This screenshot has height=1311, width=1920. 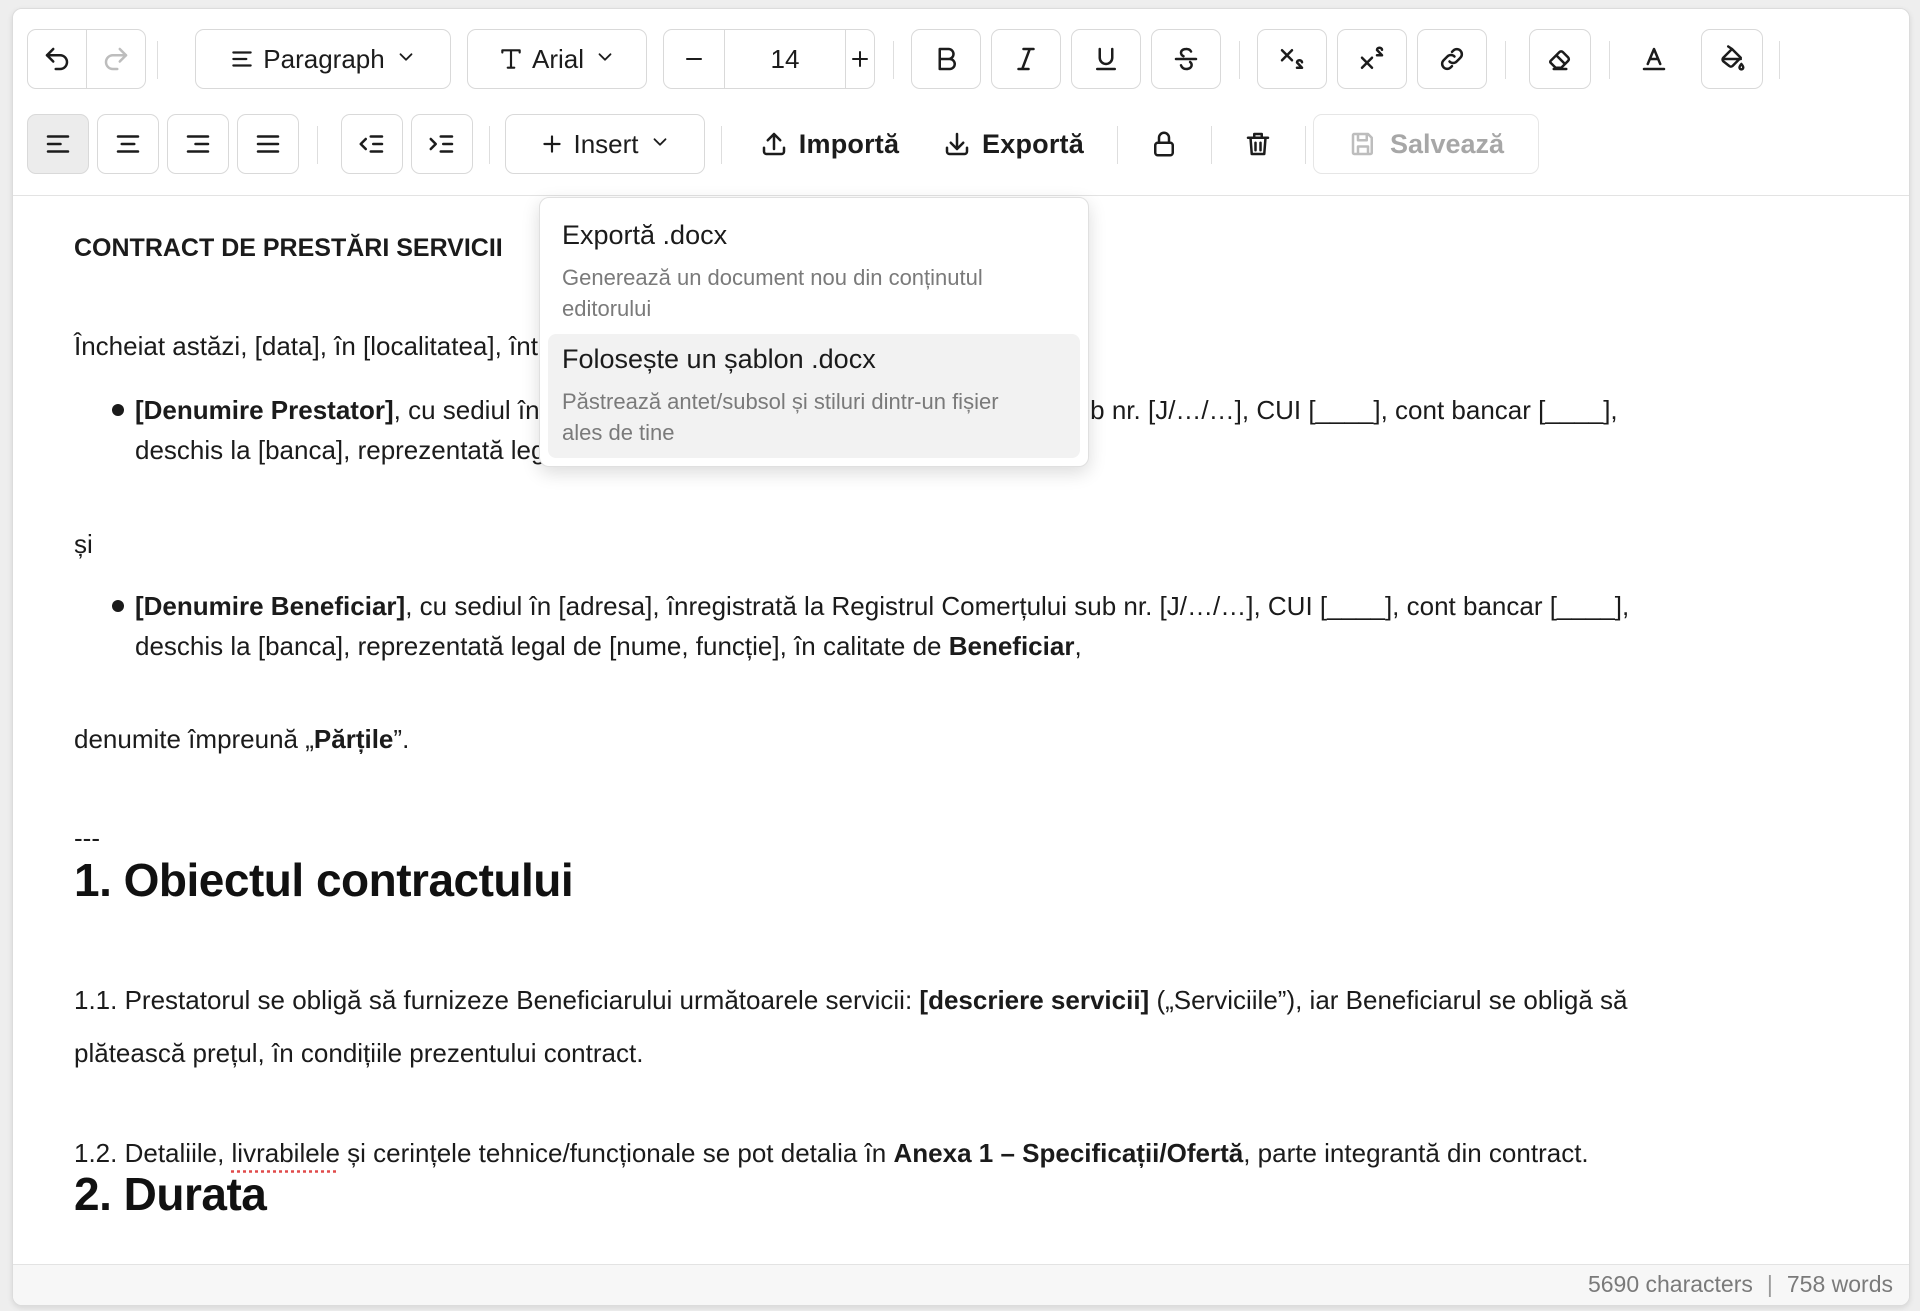 I want to click on clear-formatting-button, so click(x=1560, y=59).